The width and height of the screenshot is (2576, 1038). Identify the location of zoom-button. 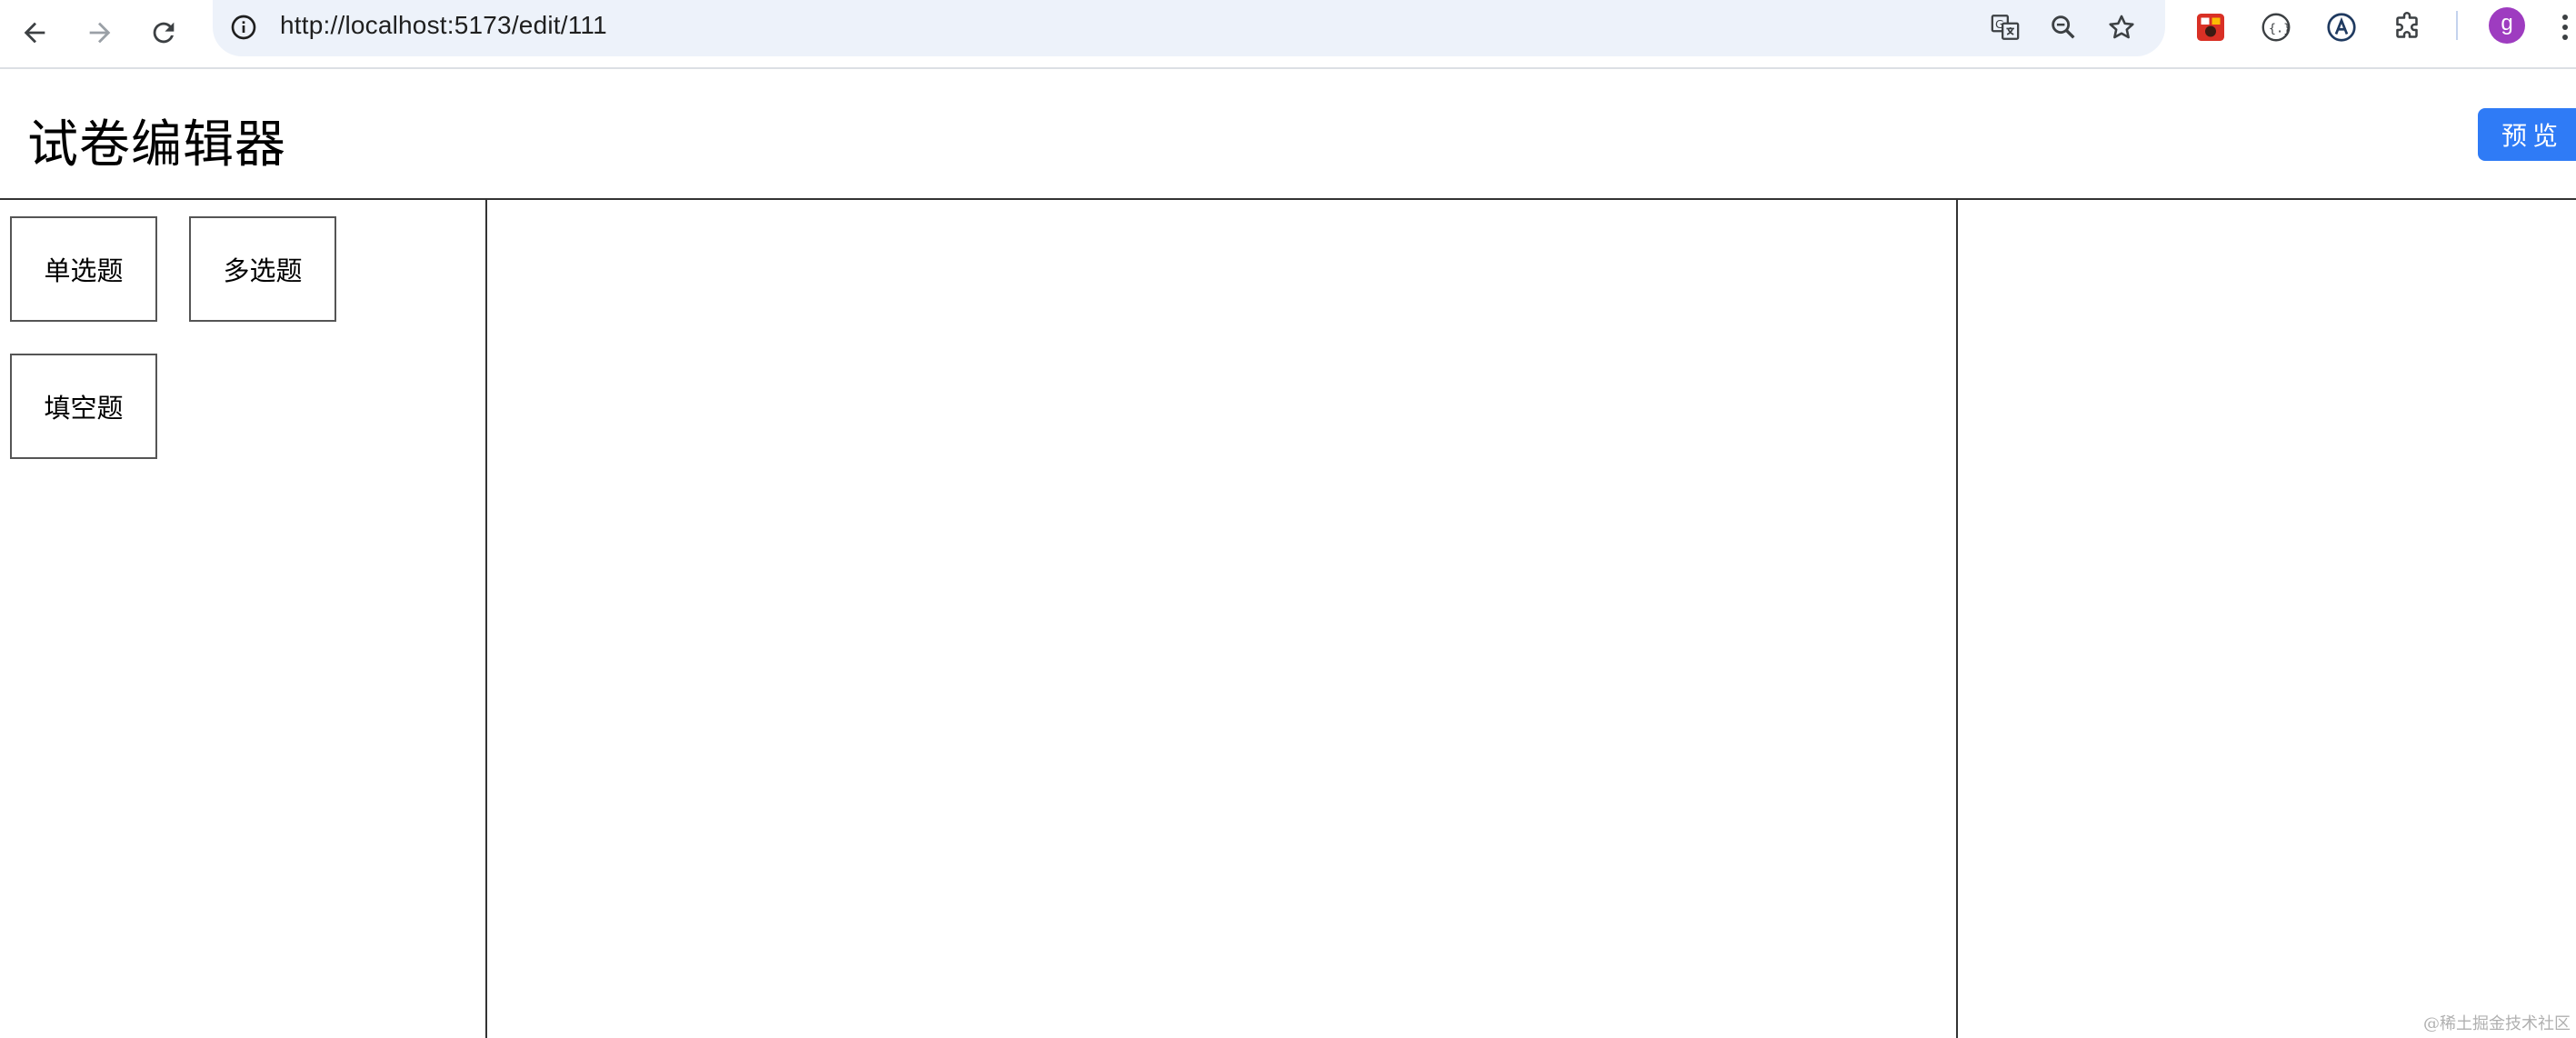
(2063, 27).